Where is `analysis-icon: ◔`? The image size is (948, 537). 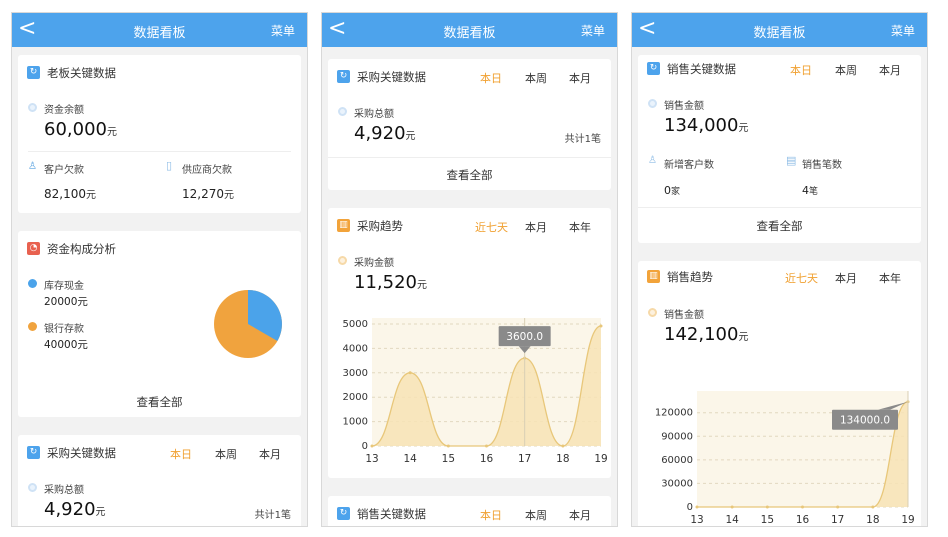
analysis-icon: ◔ is located at coordinates (33, 248).